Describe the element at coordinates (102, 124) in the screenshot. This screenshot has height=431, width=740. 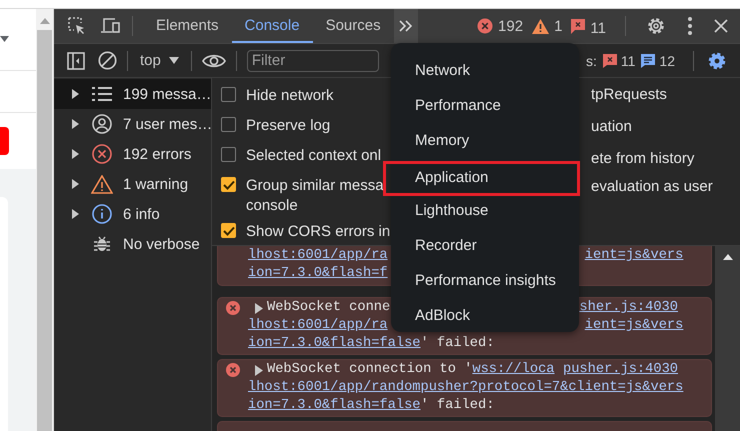
I see `user-icon` at that location.